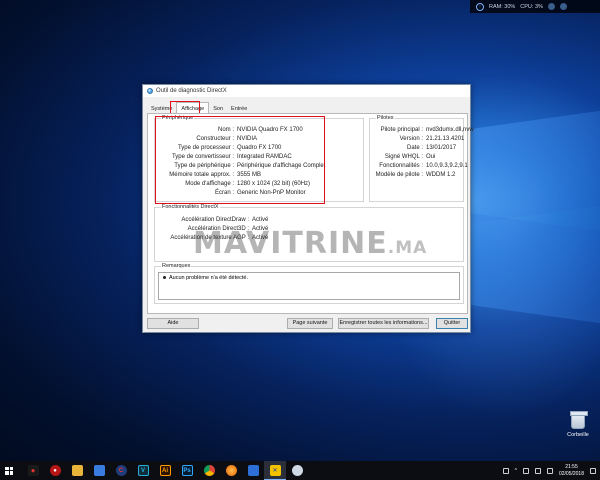 The width and height of the screenshot is (600, 480). Describe the element at coordinates (270, 129) in the screenshot. I see `value-name: NVIDIA Quadro FX 1700` at that location.